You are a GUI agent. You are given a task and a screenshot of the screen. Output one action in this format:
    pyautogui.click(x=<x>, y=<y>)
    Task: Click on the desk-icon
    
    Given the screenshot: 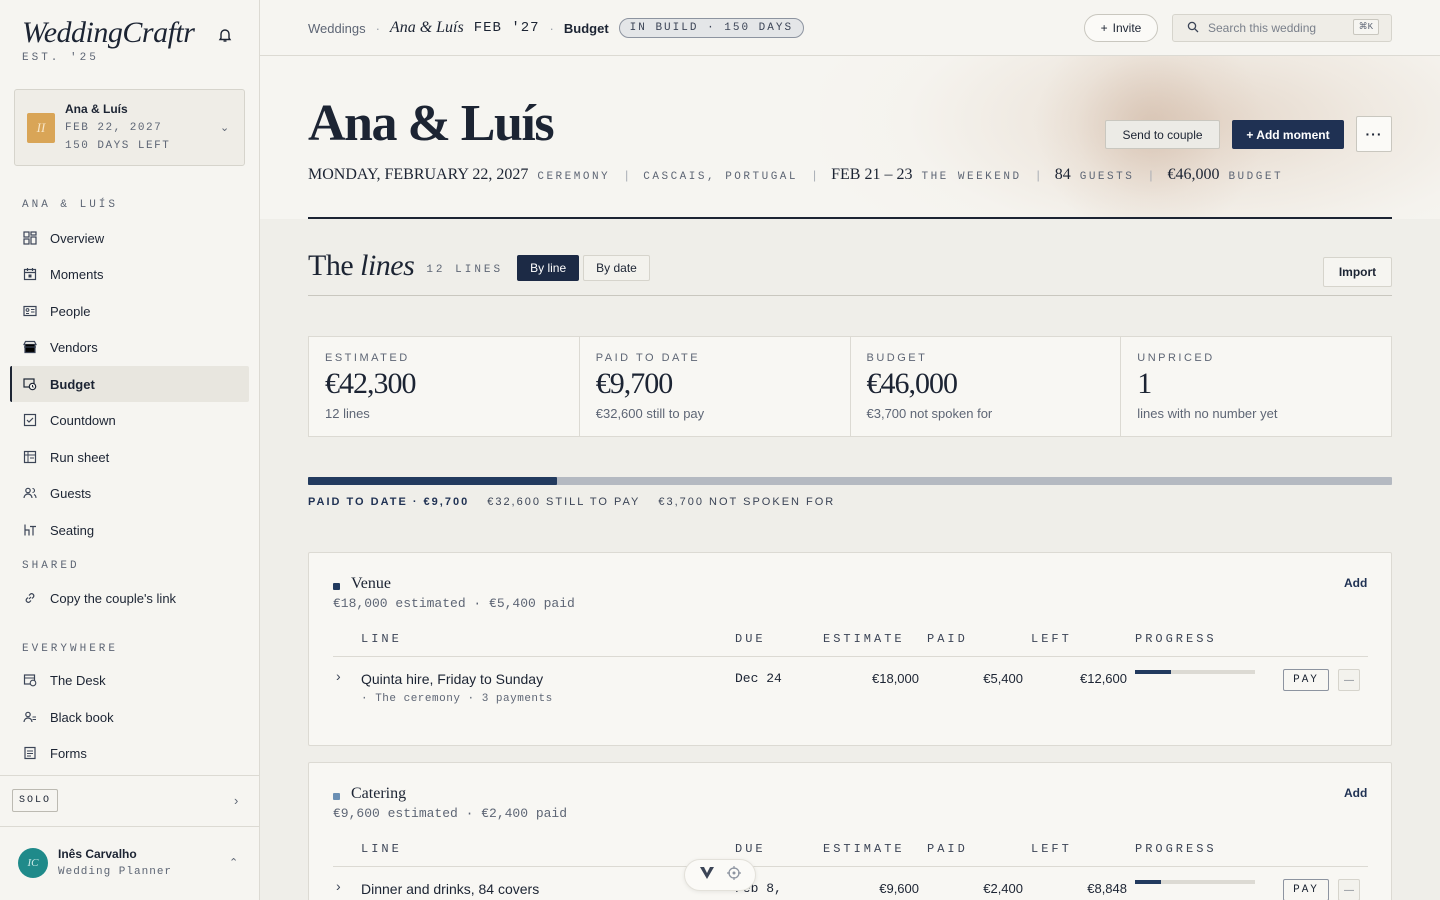 What is the action you would take?
    pyautogui.click(x=30, y=680)
    